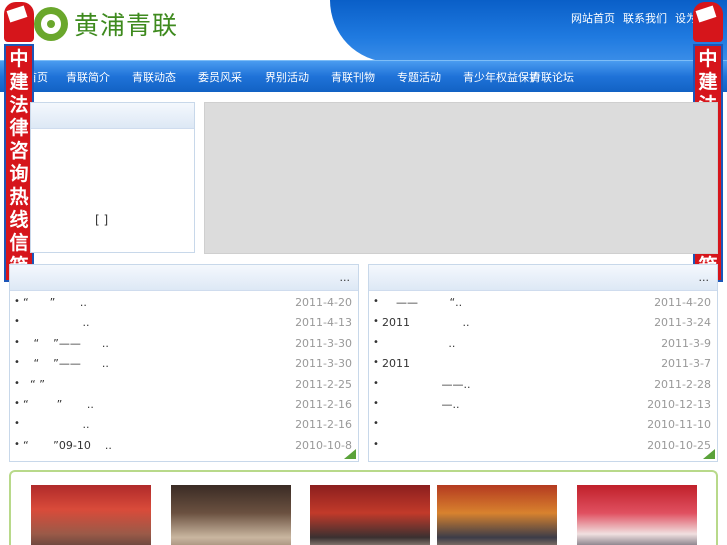 Image resolution: width=727 pixels, height=545 pixels. Describe the element at coordinates (501, 77) in the screenshot. I see `nav-item-rights: 青少年权益保护` at that location.